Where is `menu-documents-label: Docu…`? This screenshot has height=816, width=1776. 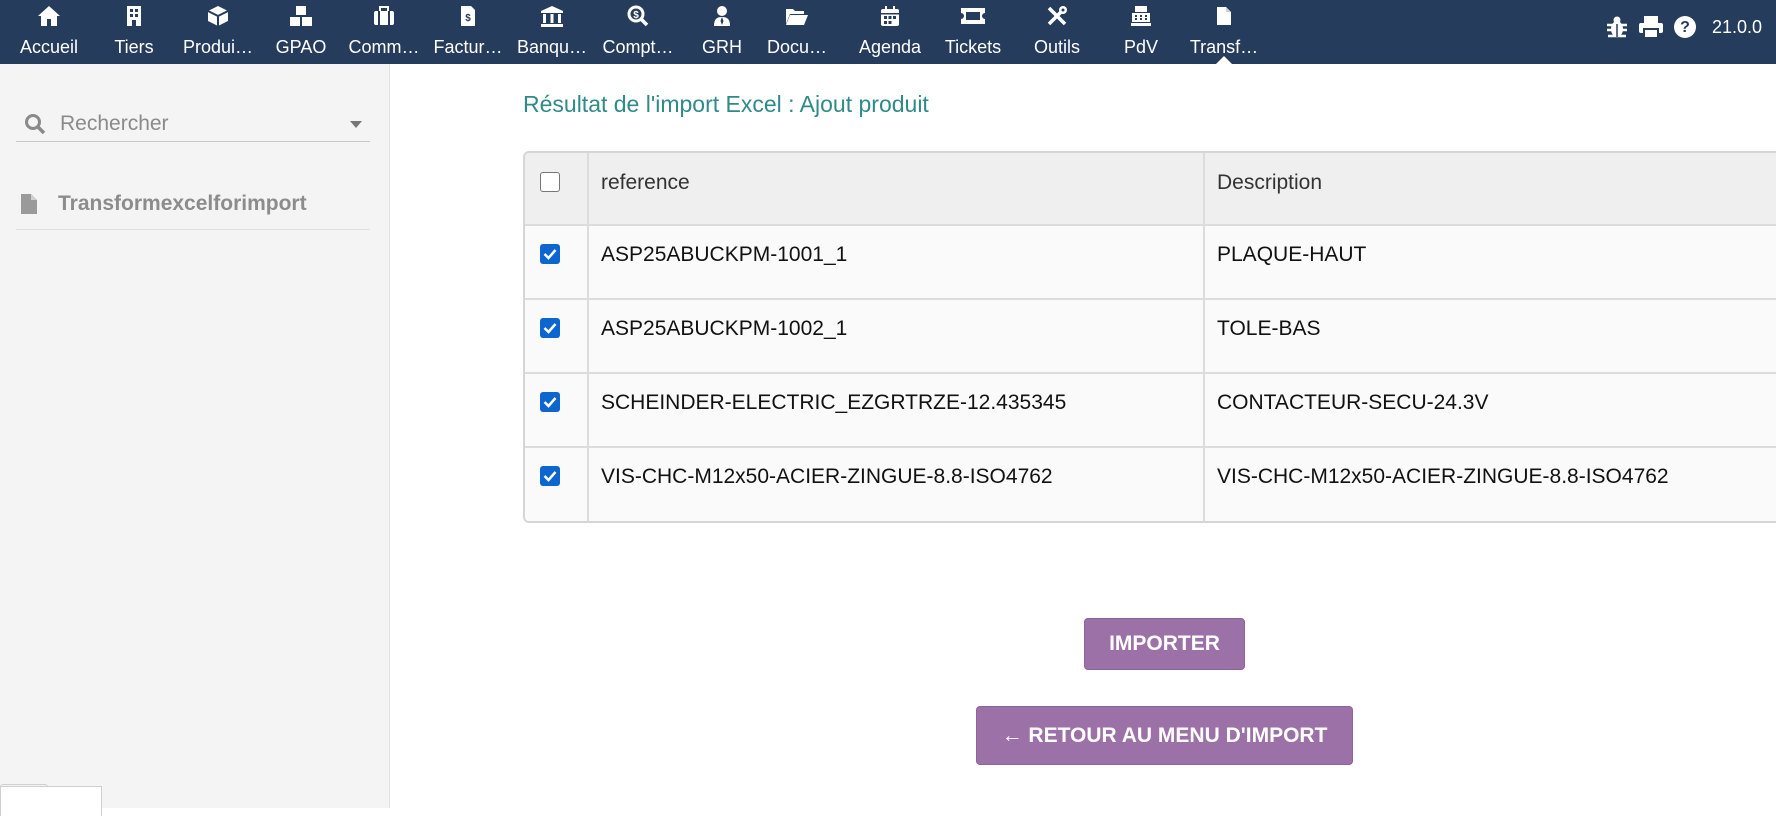 menu-documents-label: Docu… is located at coordinates (797, 47).